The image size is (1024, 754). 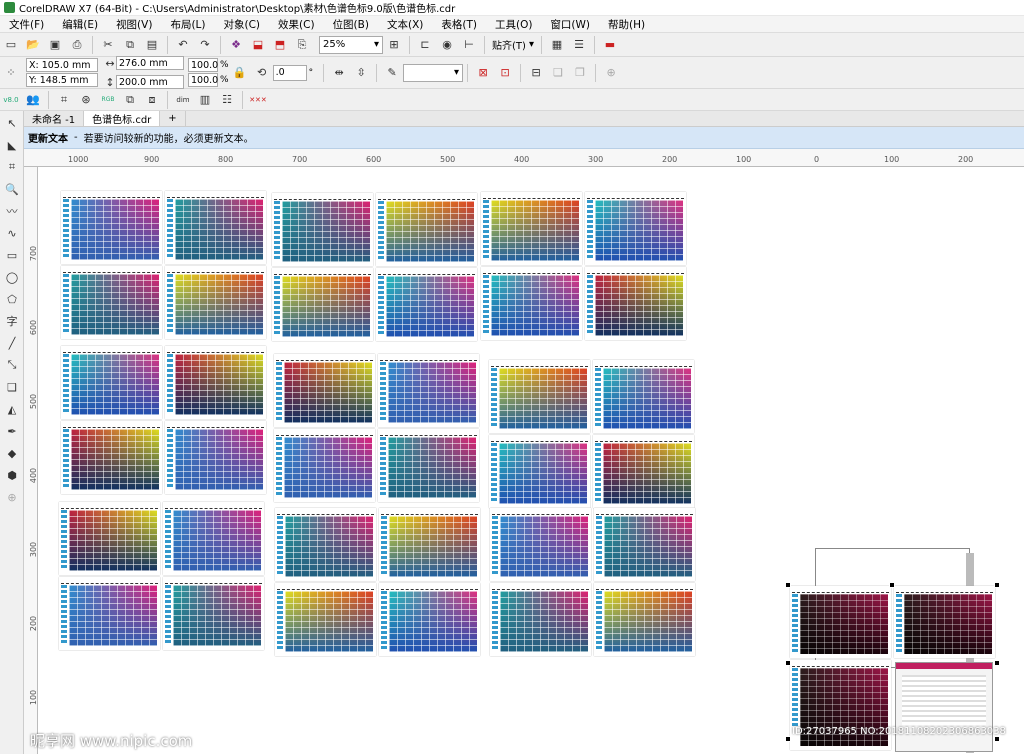 I want to click on transparency-tool-icon: ◭, so click(x=12, y=409).